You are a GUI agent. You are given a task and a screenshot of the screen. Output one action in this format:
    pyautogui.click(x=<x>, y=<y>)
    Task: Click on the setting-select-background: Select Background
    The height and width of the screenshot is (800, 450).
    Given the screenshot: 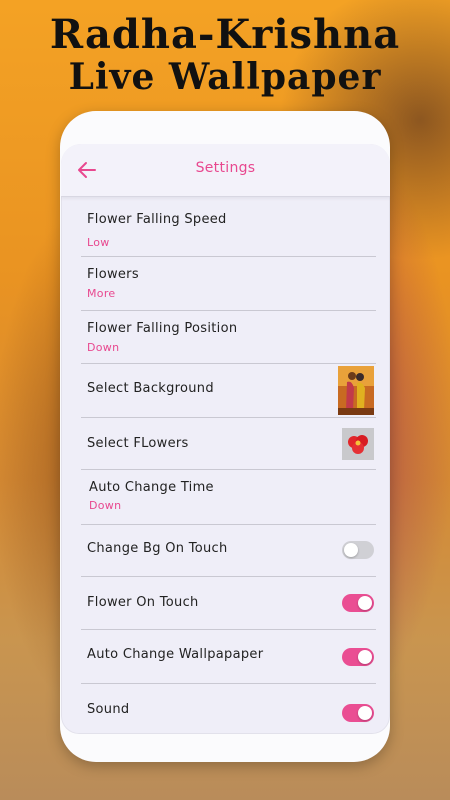 What is the action you would take?
    pyautogui.click(x=228, y=391)
    